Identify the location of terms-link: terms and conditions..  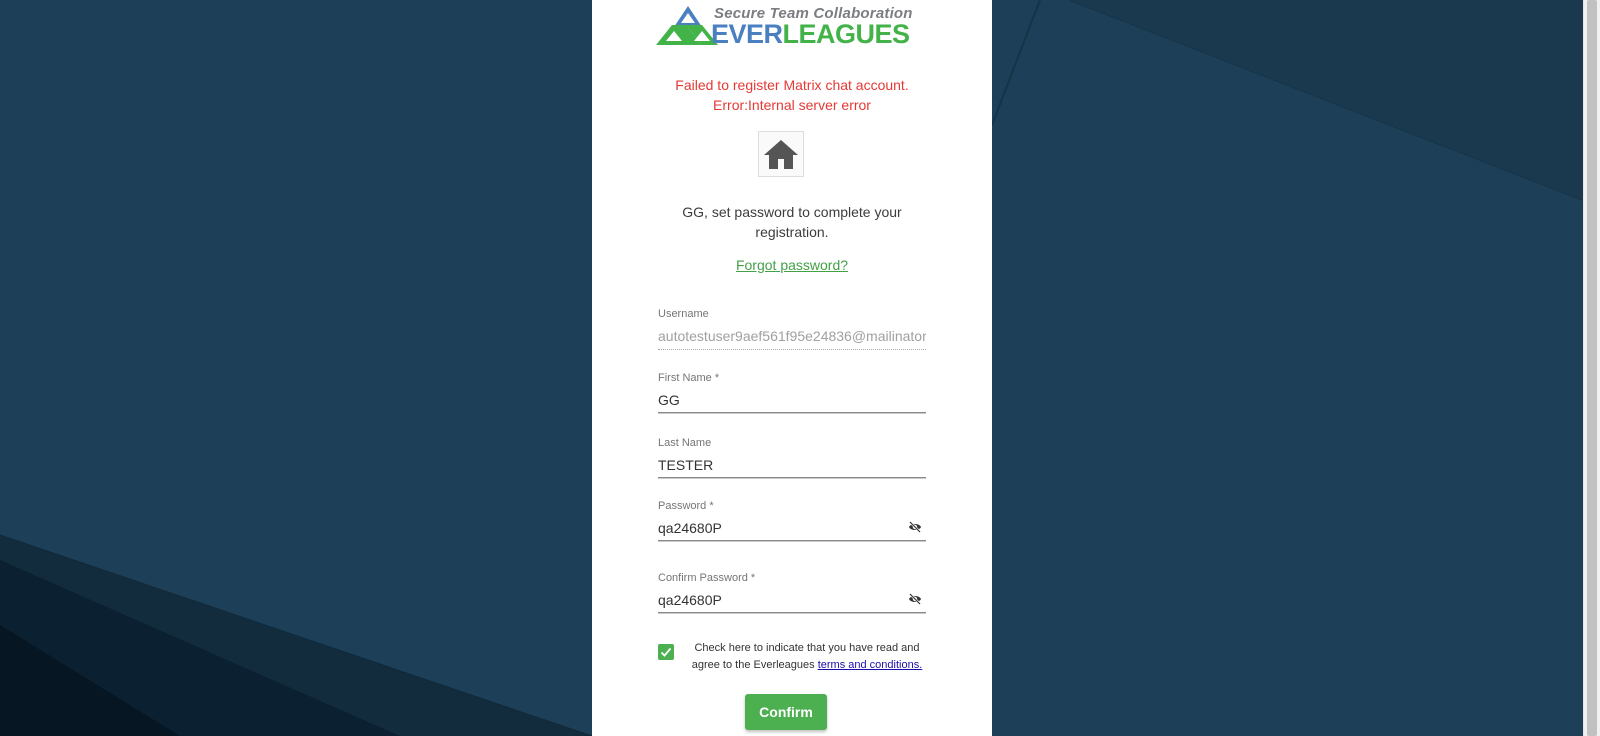
(870, 665).